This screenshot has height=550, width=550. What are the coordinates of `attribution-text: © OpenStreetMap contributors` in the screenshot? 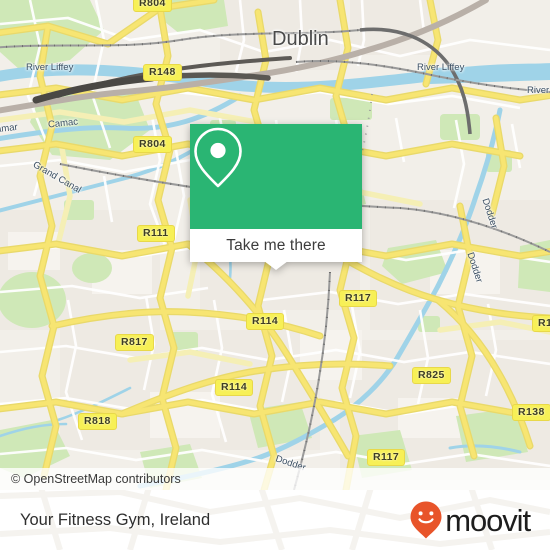 It's located at (90, 479).